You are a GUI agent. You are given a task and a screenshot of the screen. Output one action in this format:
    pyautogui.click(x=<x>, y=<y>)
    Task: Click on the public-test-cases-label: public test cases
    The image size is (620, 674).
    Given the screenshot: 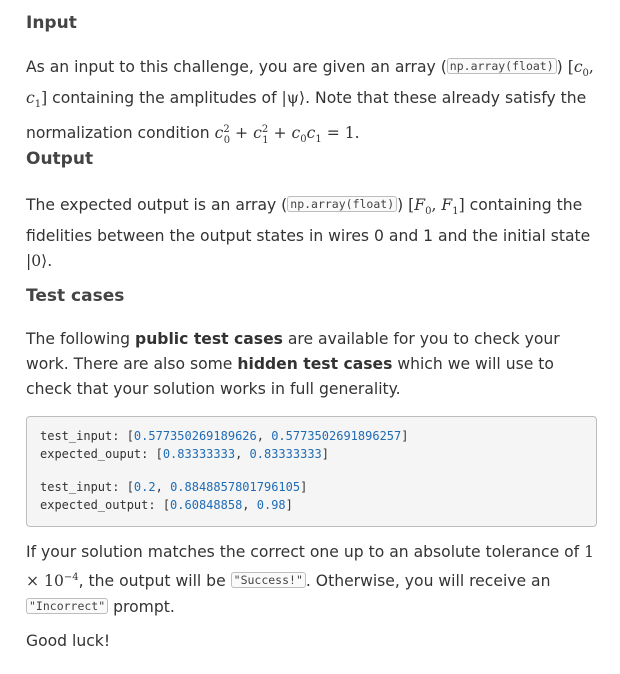 What is the action you would take?
    pyautogui.click(x=209, y=339)
    